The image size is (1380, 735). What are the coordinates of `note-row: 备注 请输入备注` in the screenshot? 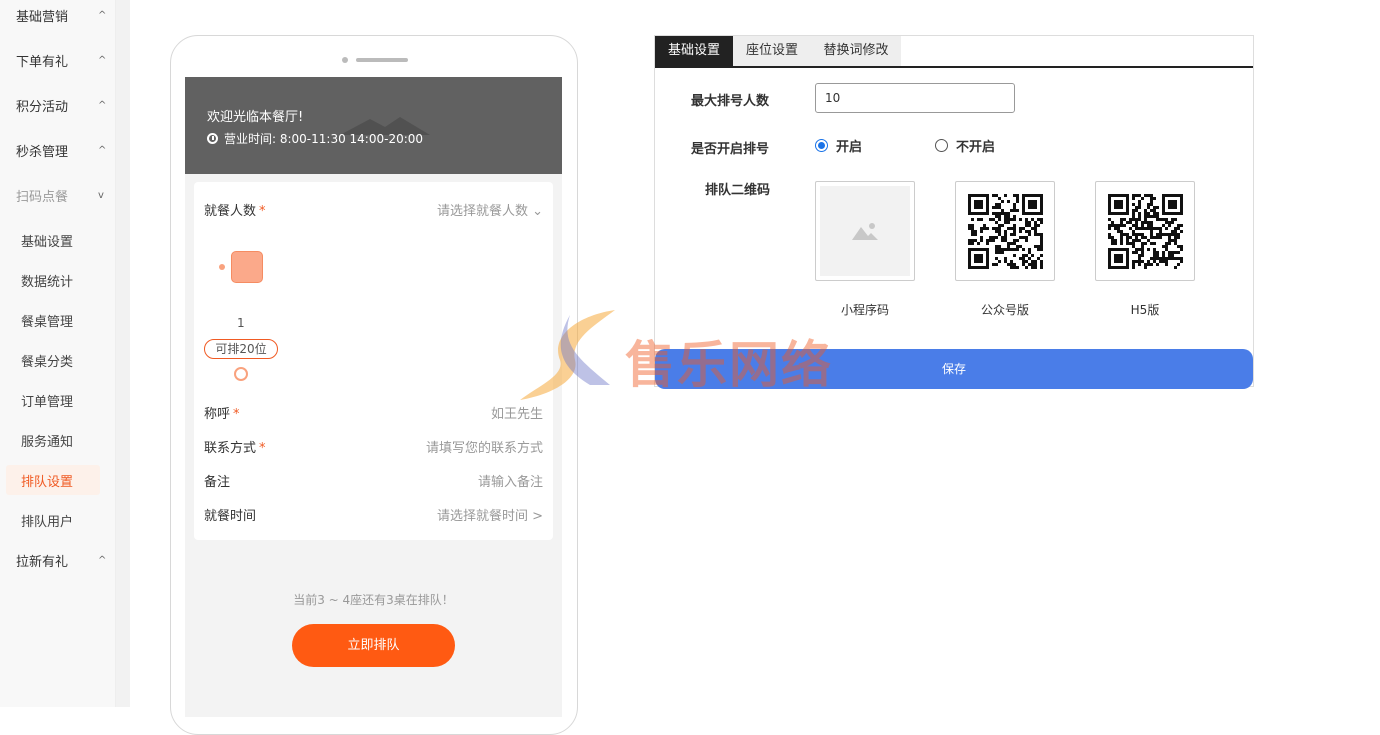 It's located at (373, 480).